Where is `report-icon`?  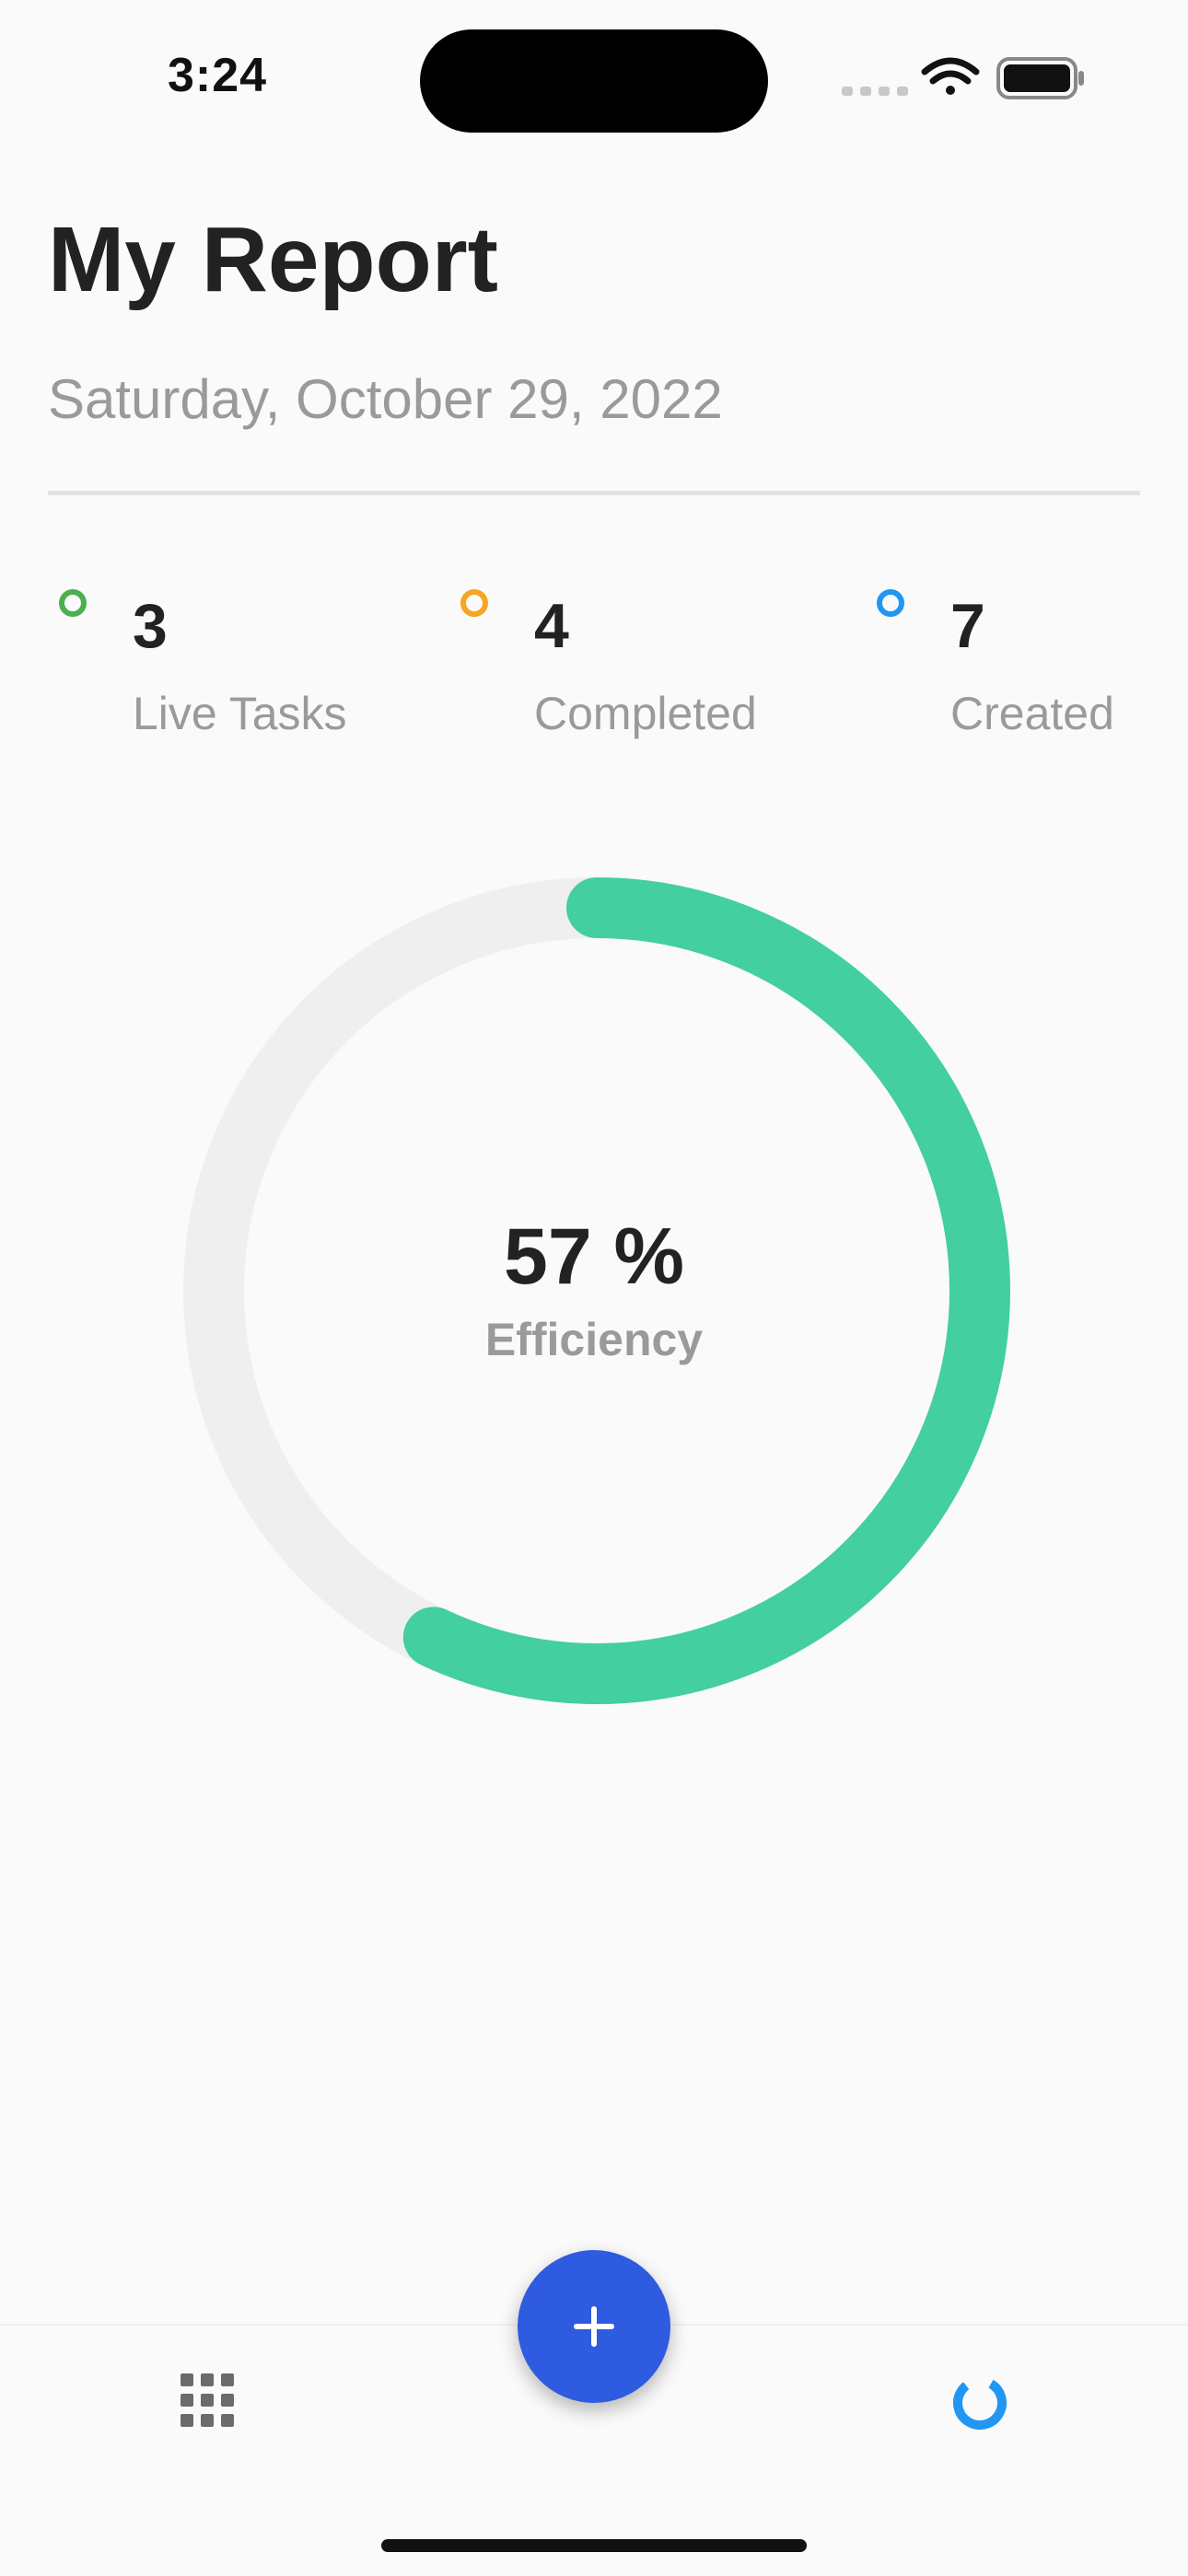
report-icon is located at coordinates (979, 2402).